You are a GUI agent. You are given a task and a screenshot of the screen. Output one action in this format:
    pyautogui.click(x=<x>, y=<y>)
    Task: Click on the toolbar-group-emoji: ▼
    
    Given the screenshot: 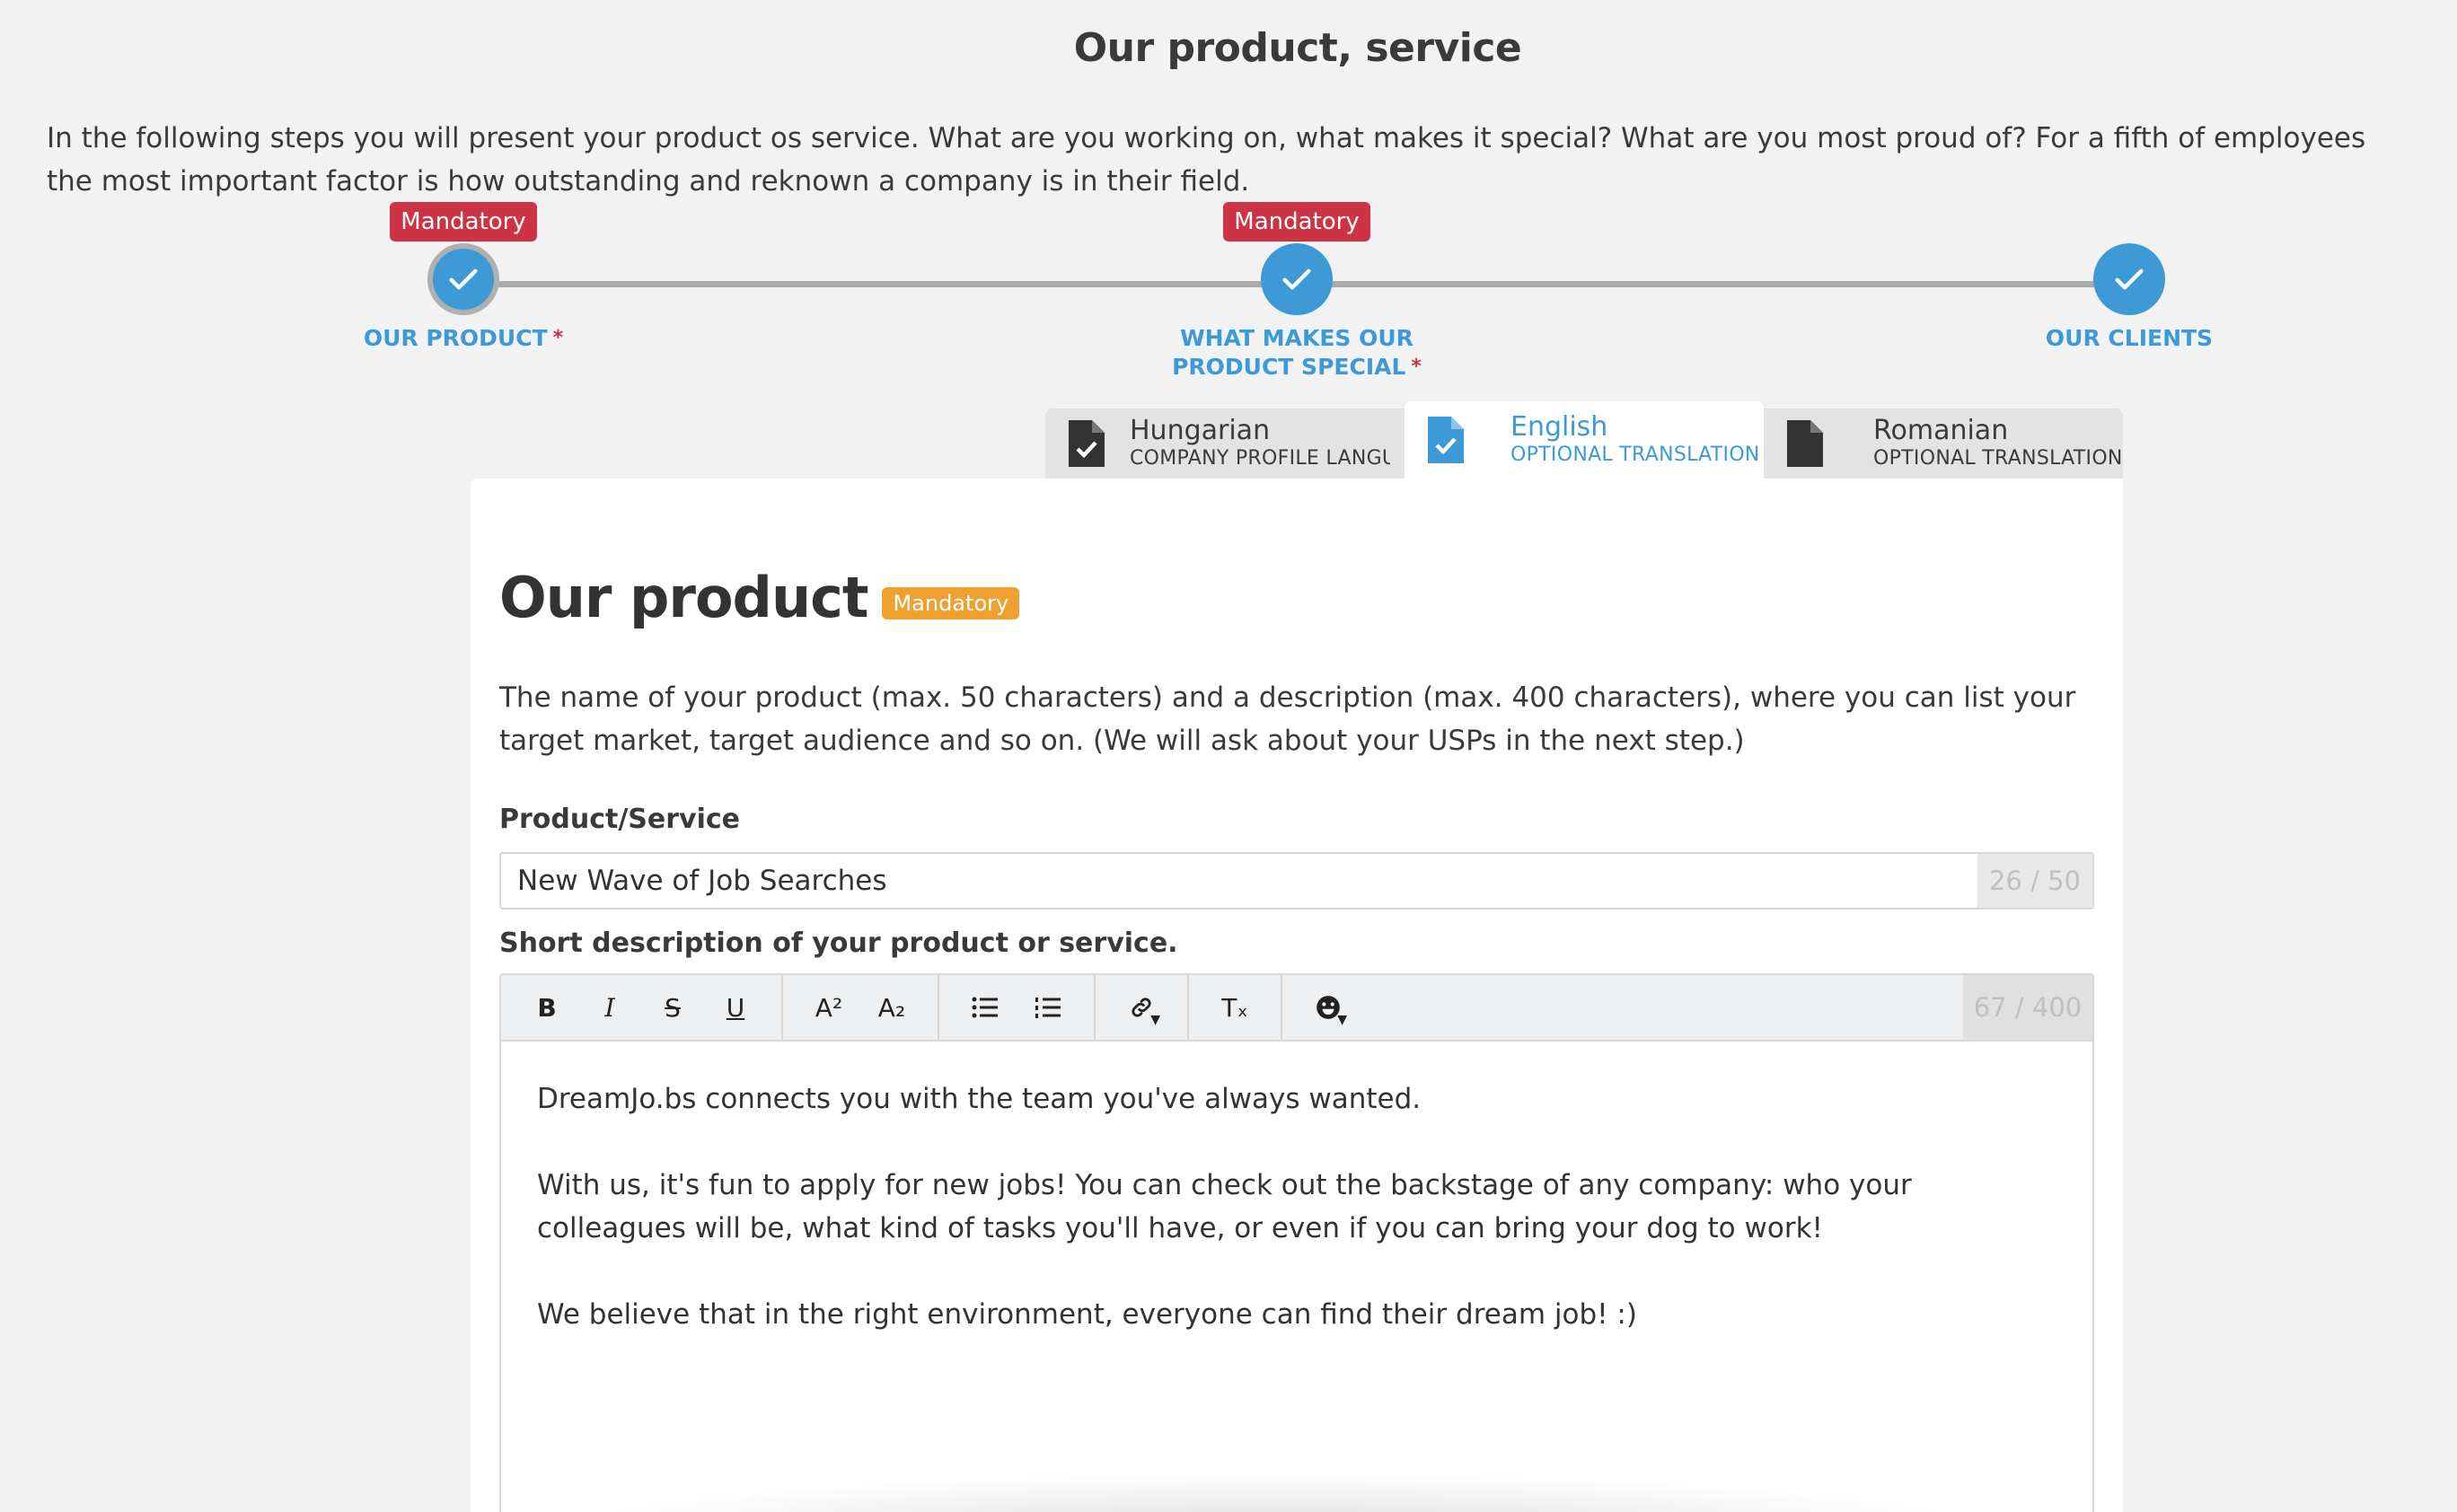 What is the action you would take?
    pyautogui.click(x=1328, y=1007)
    